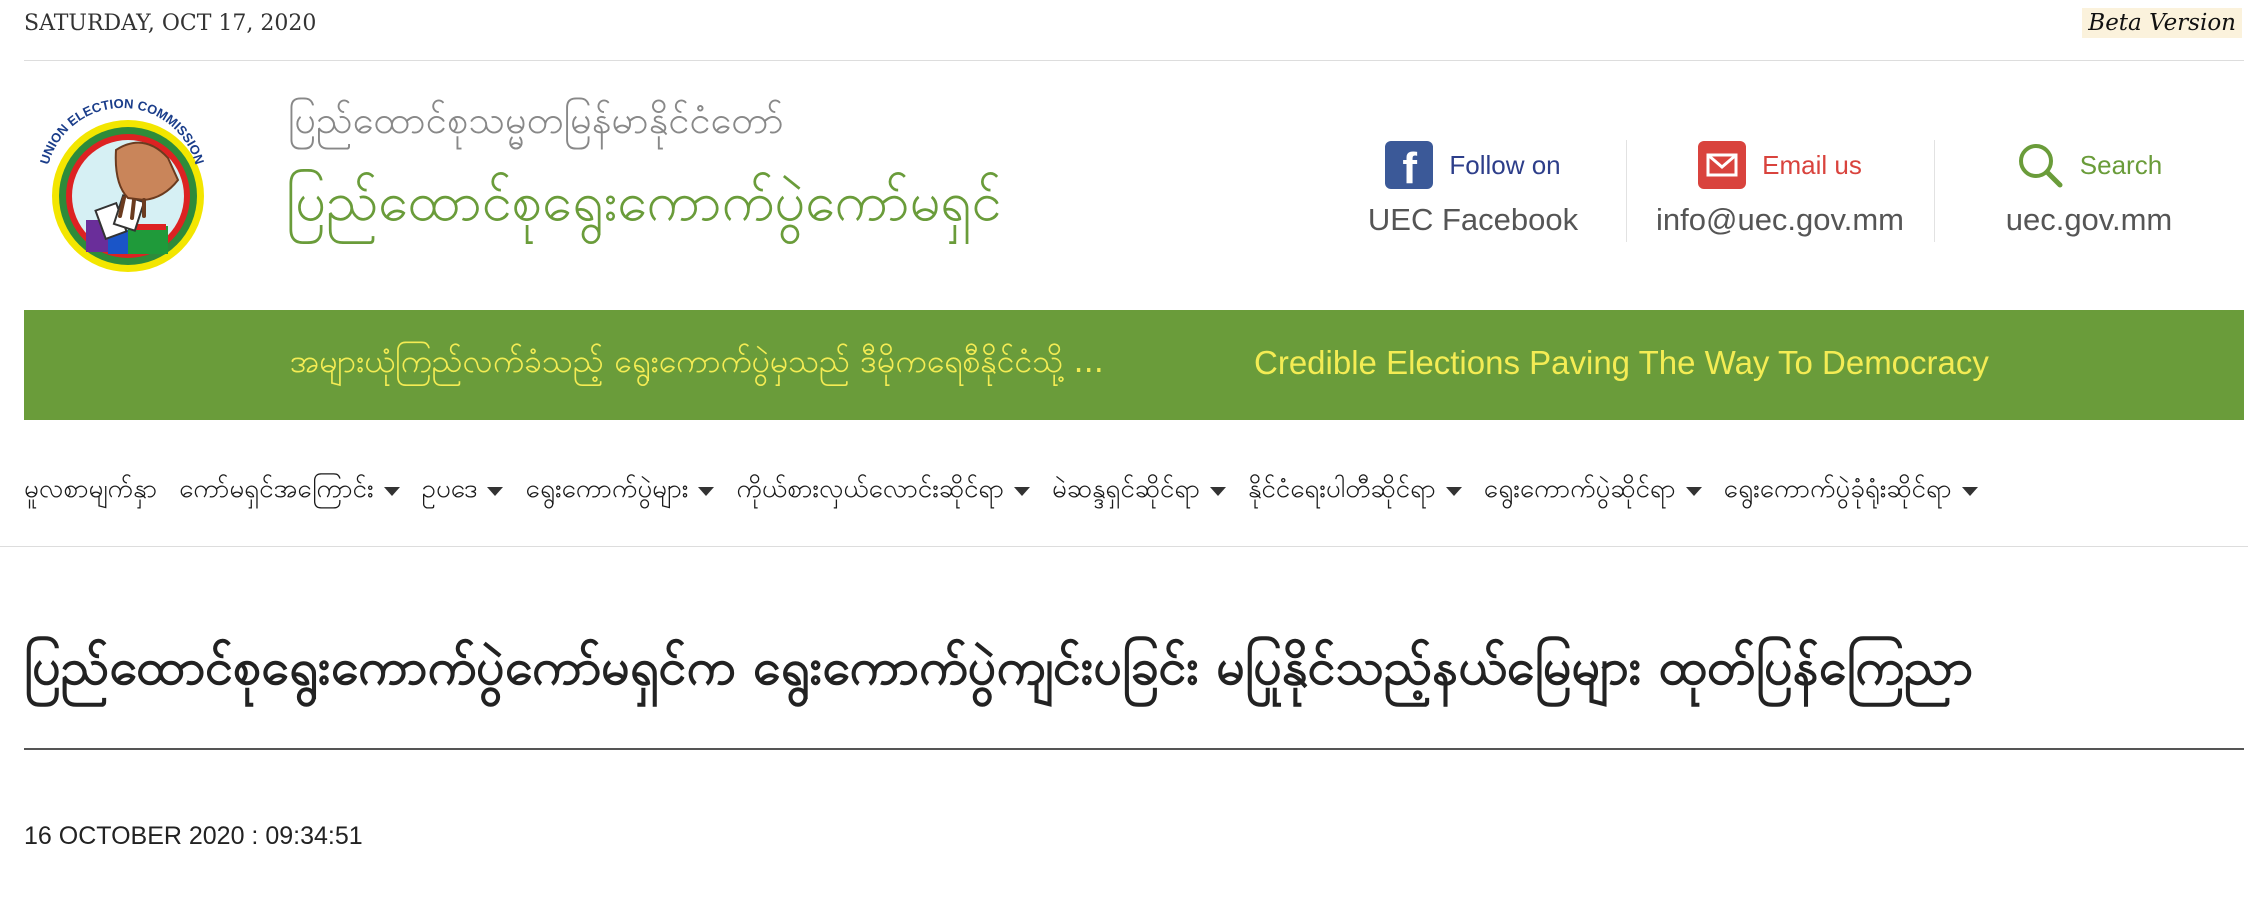 This screenshot has width=2248, height=898. I want to click on nav-item-parties: နိုင်ငံရေးပါတီဆိုင်ရာ, so click(1355, 490).